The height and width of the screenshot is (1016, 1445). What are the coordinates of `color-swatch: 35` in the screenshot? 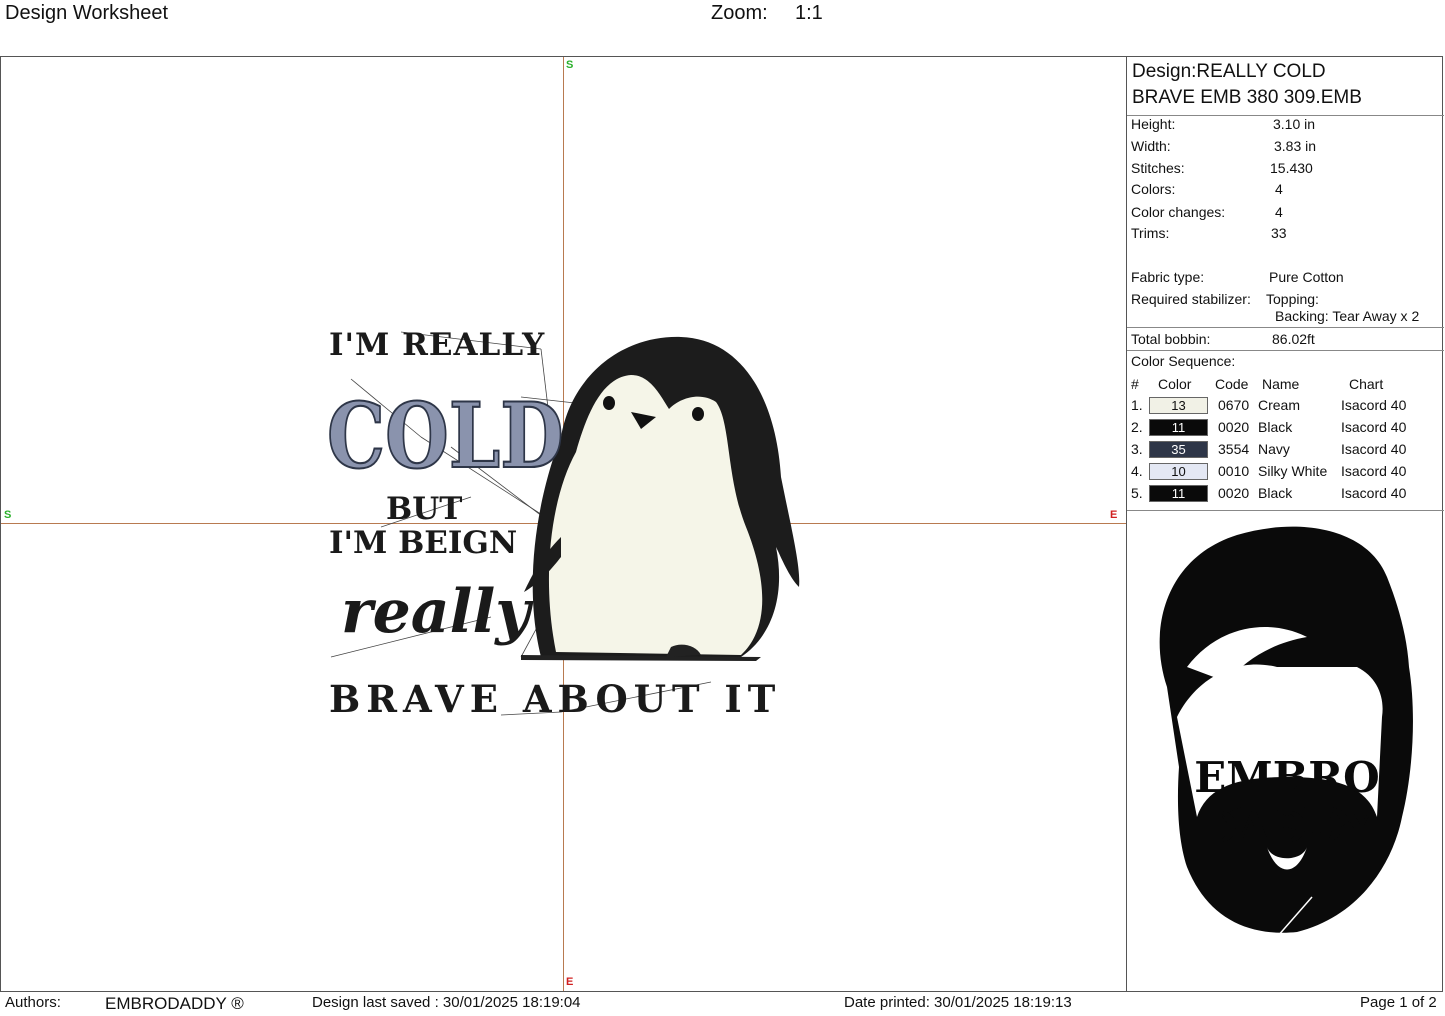 It's located at (1178, 449).